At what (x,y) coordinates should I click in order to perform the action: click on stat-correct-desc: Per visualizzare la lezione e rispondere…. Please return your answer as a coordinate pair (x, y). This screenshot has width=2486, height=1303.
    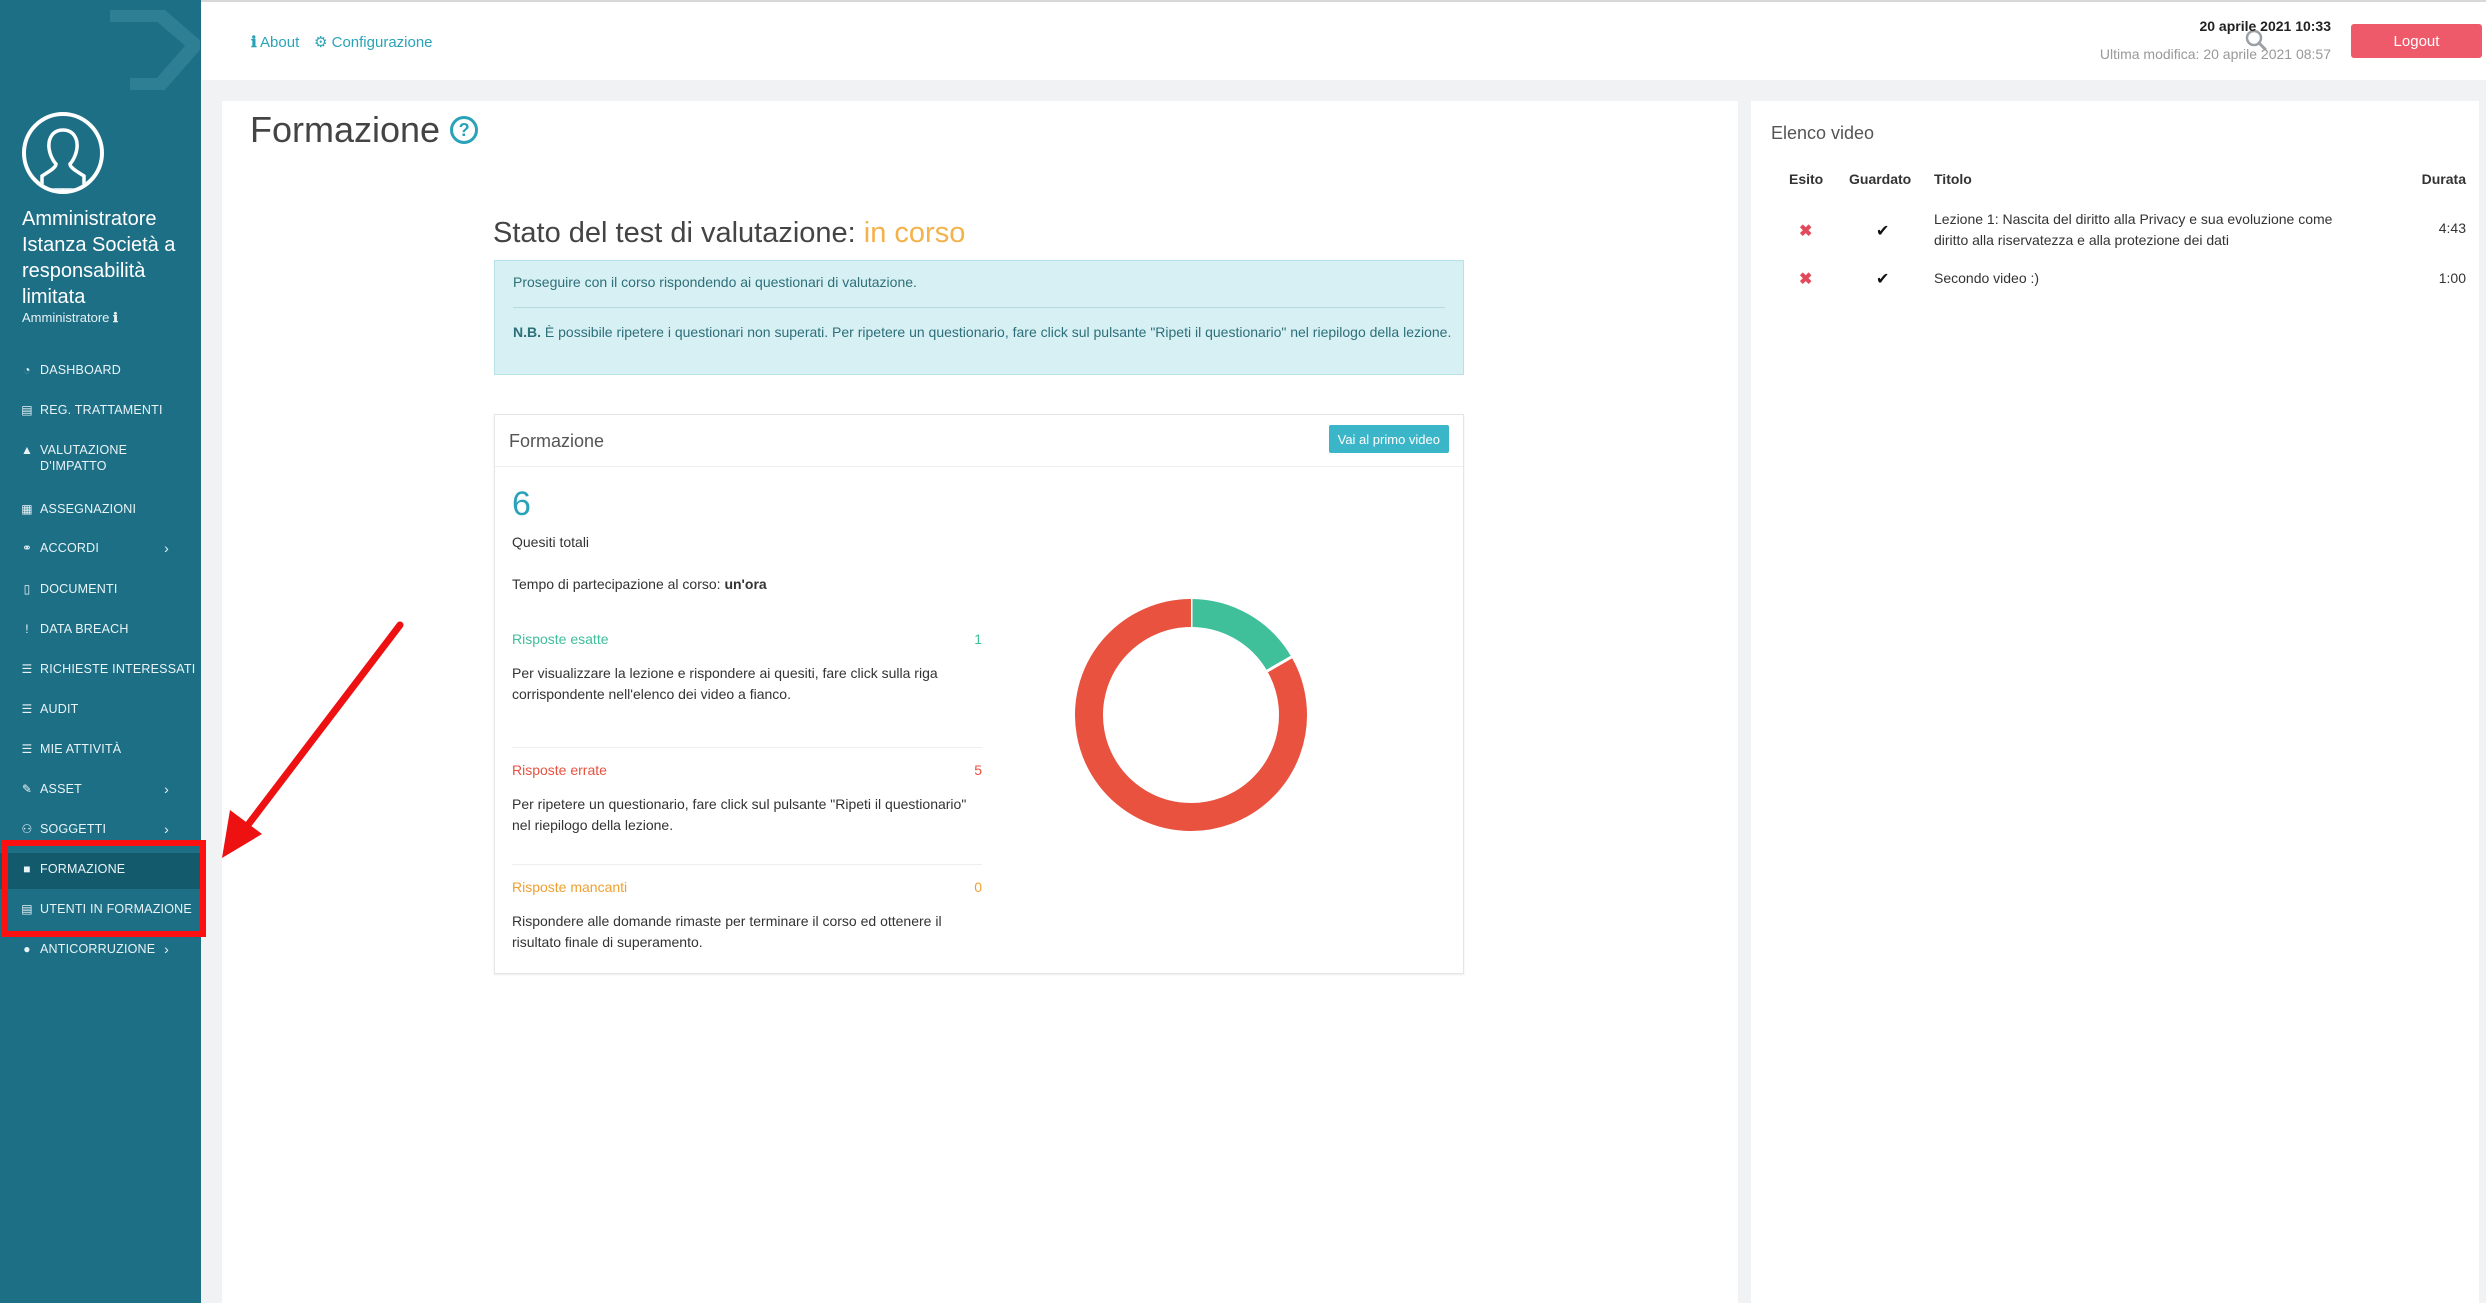
    Looking at the image, I should click on (725, 683).